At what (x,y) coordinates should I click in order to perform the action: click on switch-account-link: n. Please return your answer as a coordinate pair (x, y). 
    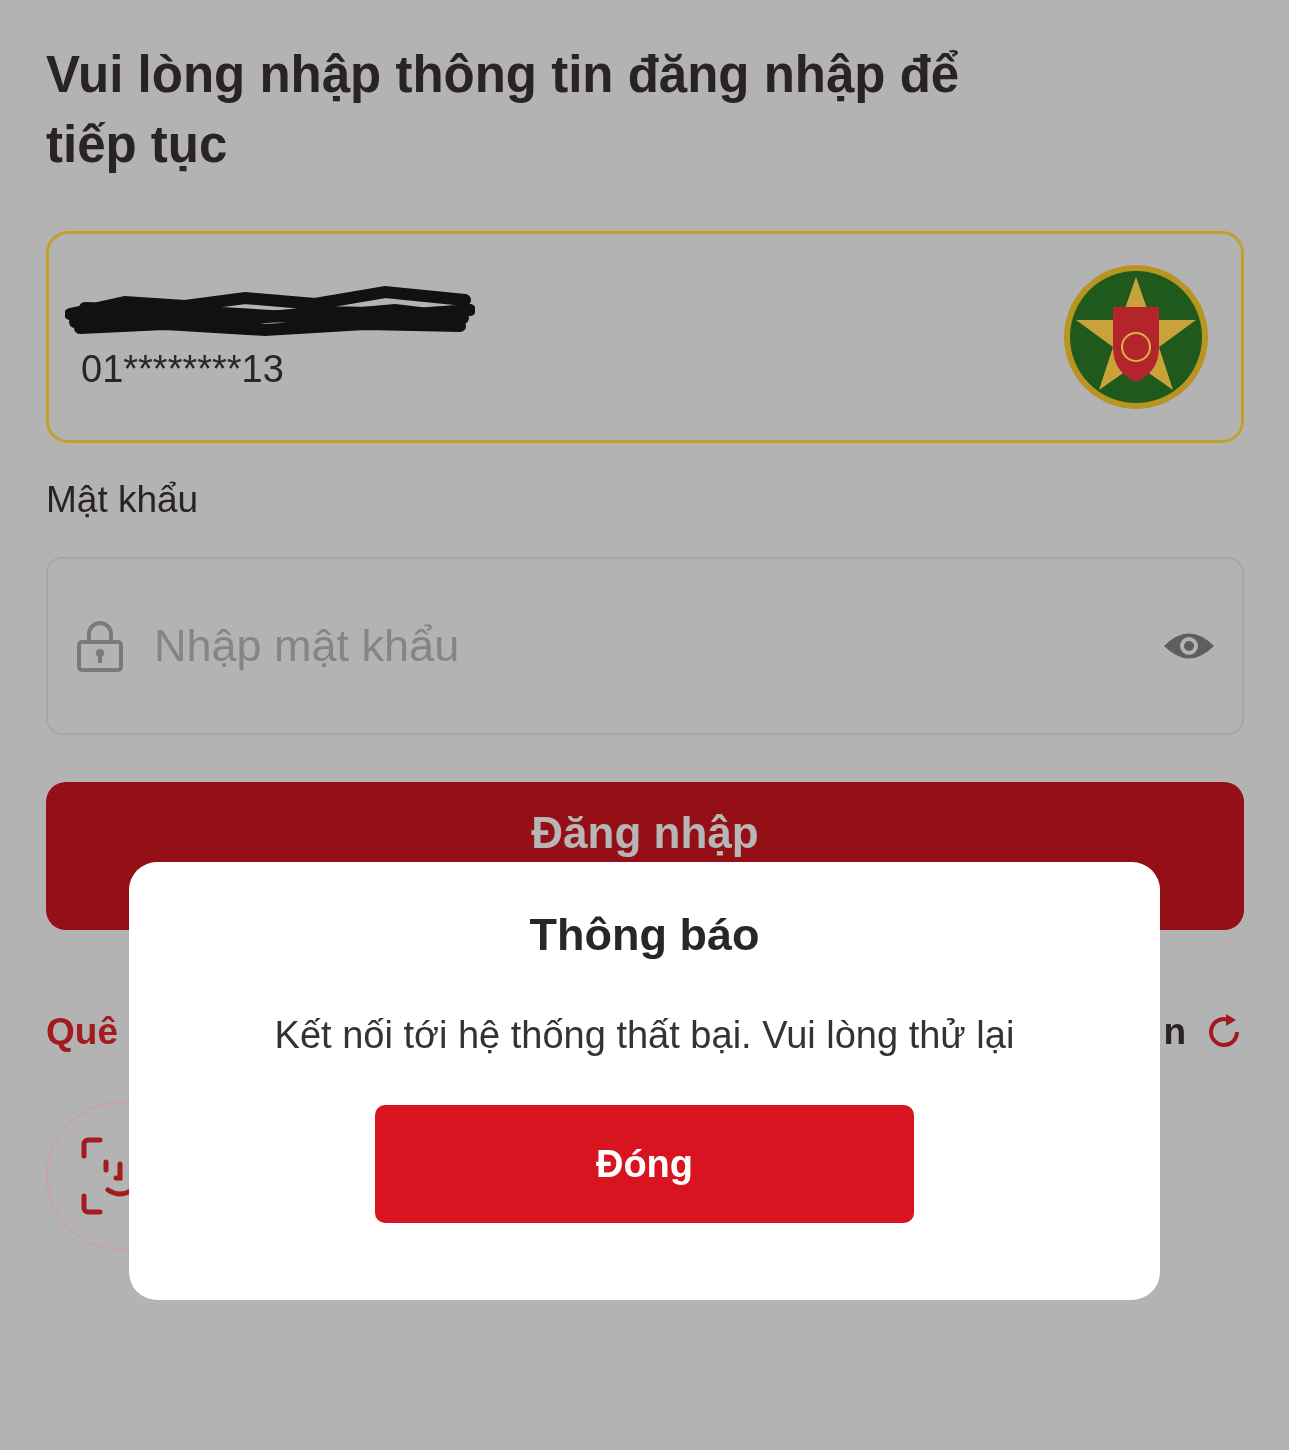
    Looking at the image, I should click on (1174, 1032).